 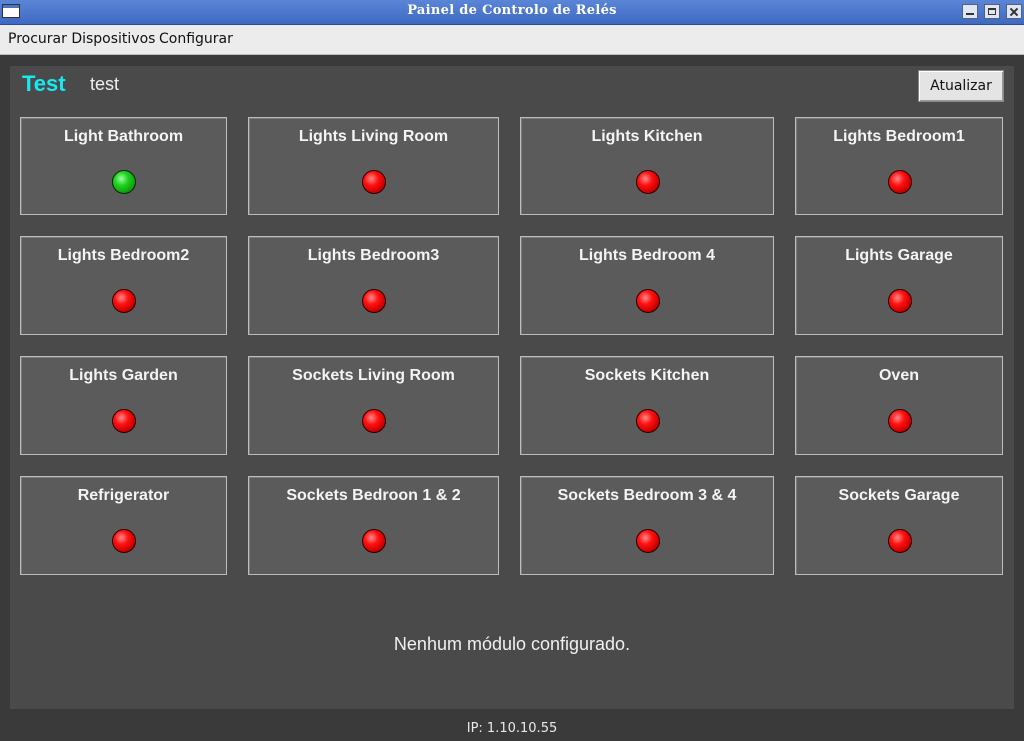 I want to click on relay-card: Sockets Bedroom 3 & 4, so click(x=647, y=525).